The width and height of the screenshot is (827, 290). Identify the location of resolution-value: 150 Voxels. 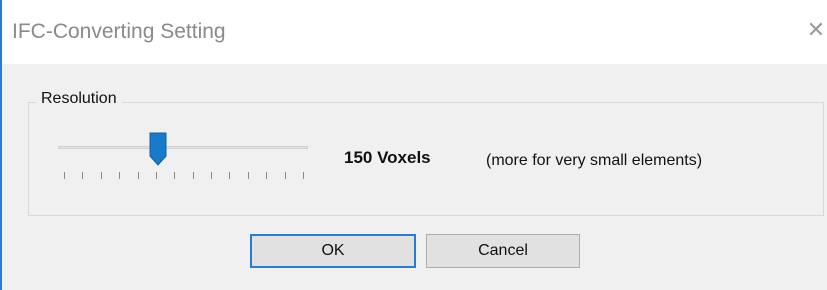
(387, 157).